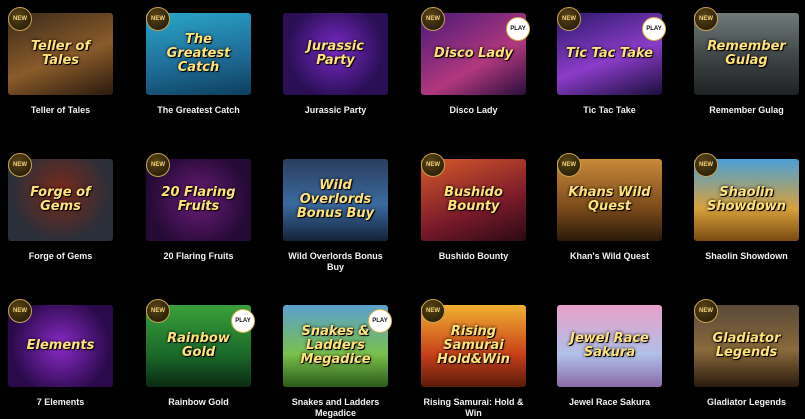  I want to click on game-logo-art: Elements, so click(60, 345).